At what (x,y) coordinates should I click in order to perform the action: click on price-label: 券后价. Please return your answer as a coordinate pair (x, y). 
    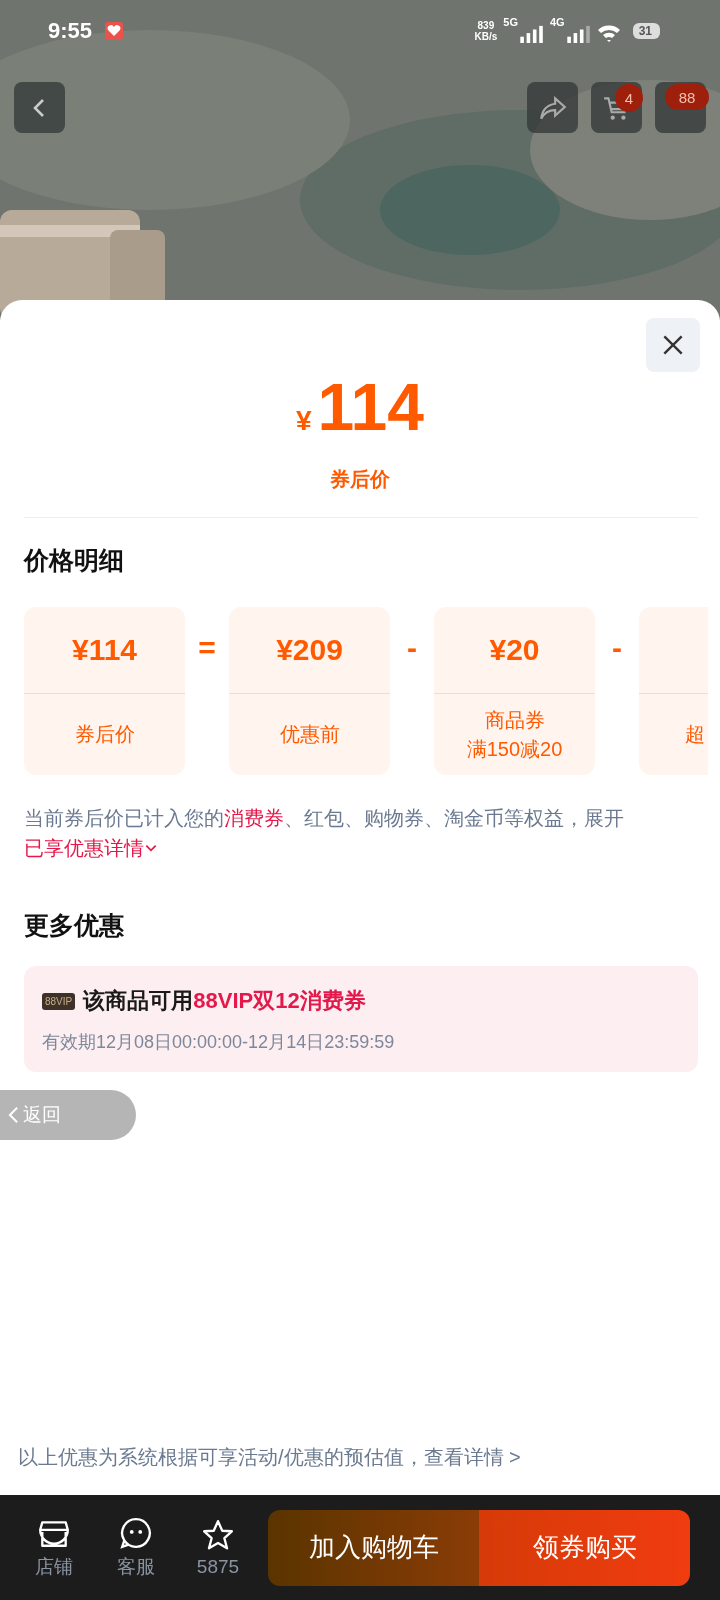
    Looking at the image, I should click on (360, 479).